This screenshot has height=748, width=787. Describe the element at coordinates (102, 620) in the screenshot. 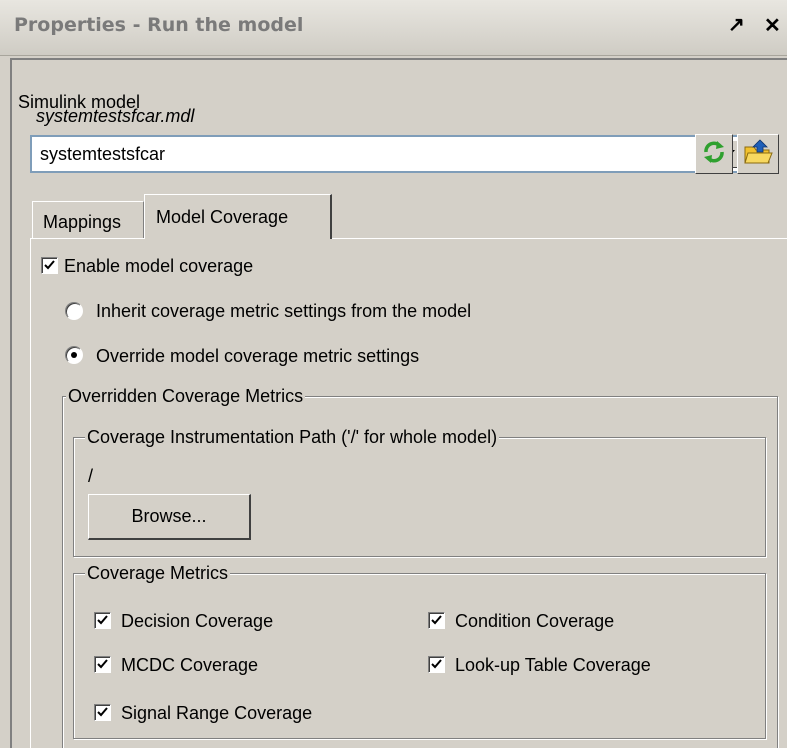

I see `decision-coverage-checkbox` at that location.